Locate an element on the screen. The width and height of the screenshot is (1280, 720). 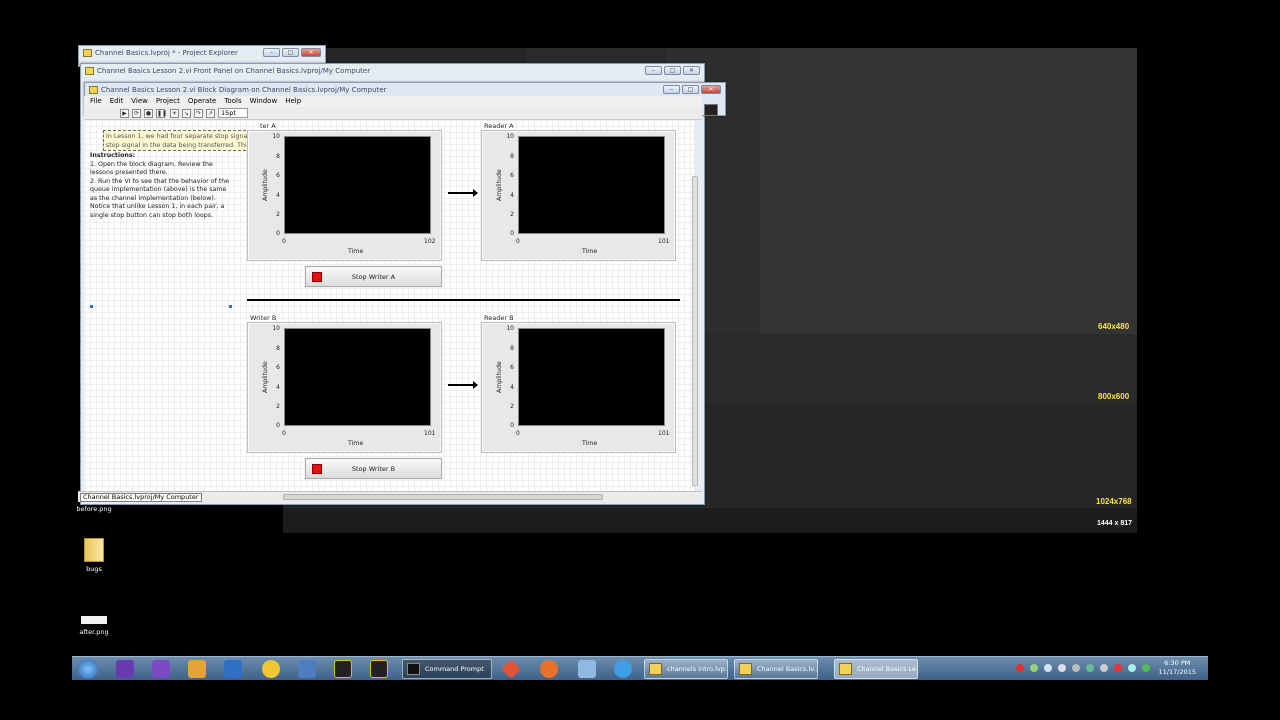
tray-battery-icon is located at coordinates (1146, 668).